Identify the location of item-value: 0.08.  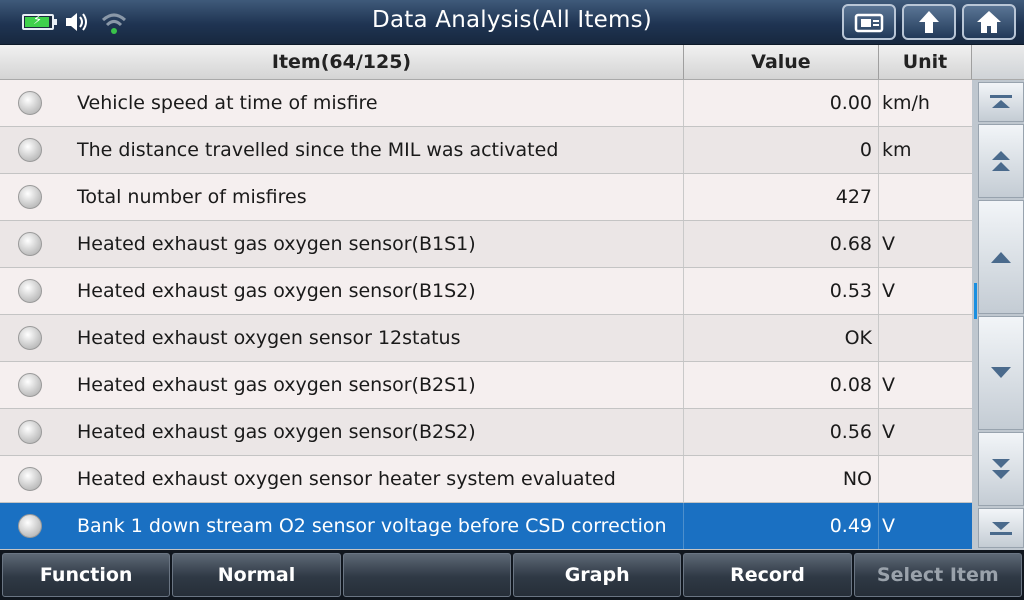
(781, 385).